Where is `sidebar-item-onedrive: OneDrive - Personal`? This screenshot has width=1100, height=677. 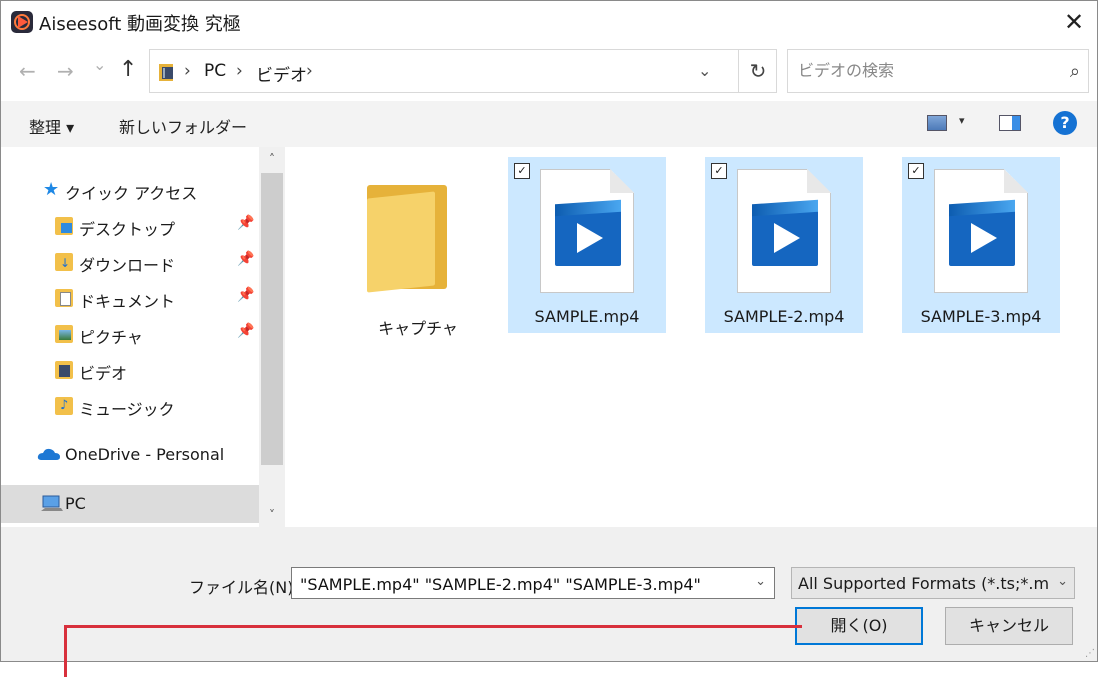
sidebar-item-onedrive: OneDrive - Personal is located at coordinates (130, 455).